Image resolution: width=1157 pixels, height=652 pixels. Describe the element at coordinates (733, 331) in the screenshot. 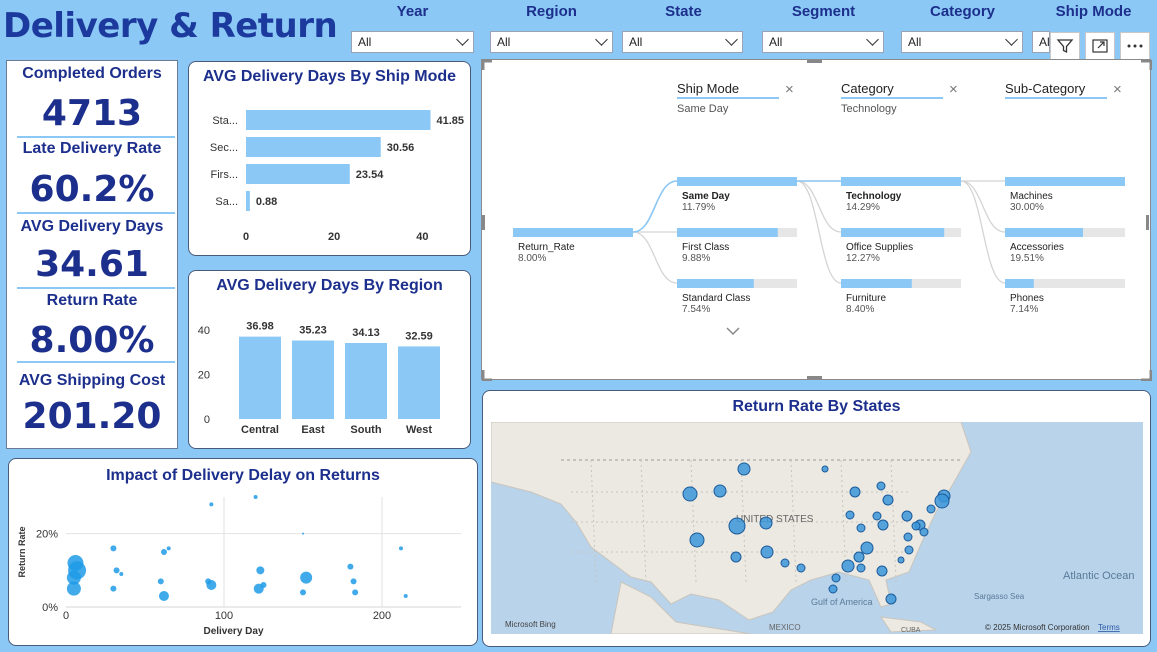

I see `chevron-down-icon` at that location.